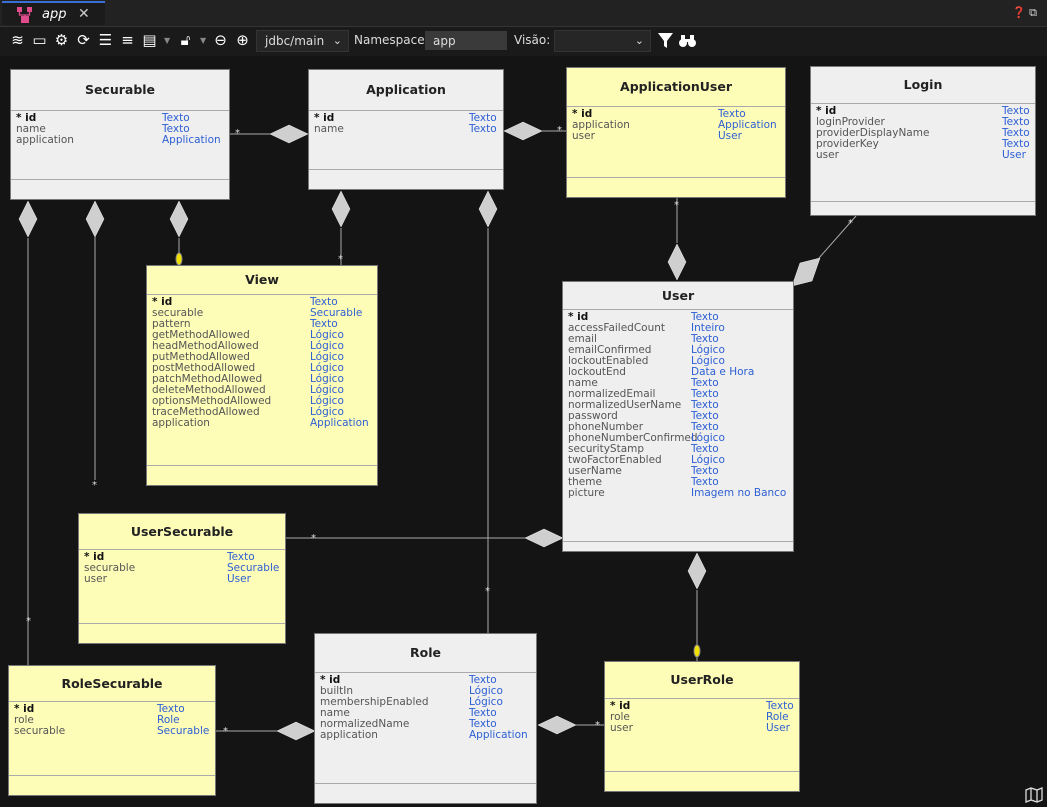  I want to click on entity-title: UserSecurable, so click(182, 531).